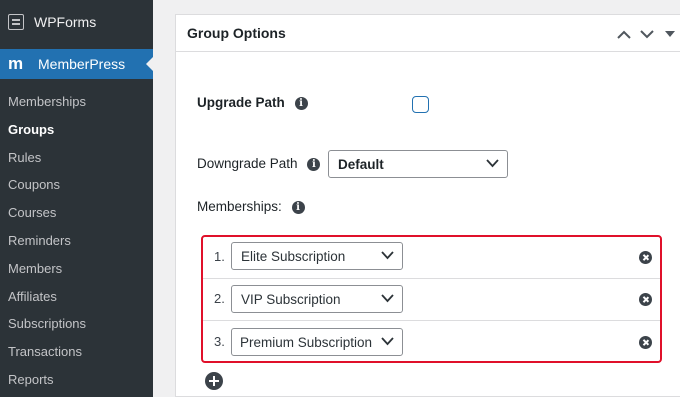  What do you see at coordinates (428, 33) in the screenshot?
I see `panel-header: Group Options` at bounding box center [428, 33].